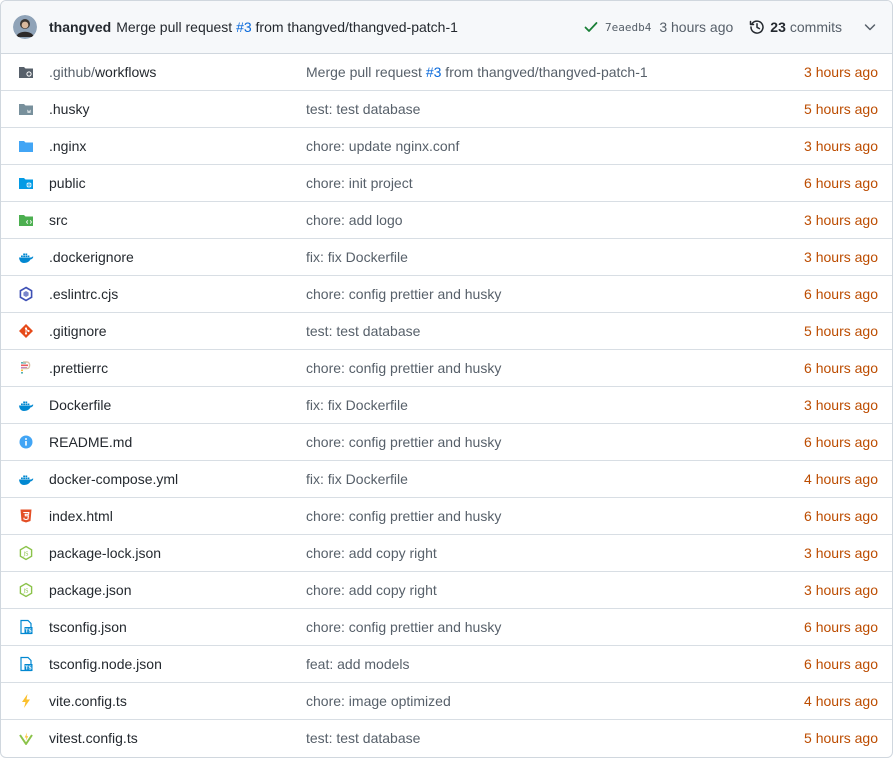  I want to click on table-row: public chore: init project 6 hours ago, so click(446, 183).